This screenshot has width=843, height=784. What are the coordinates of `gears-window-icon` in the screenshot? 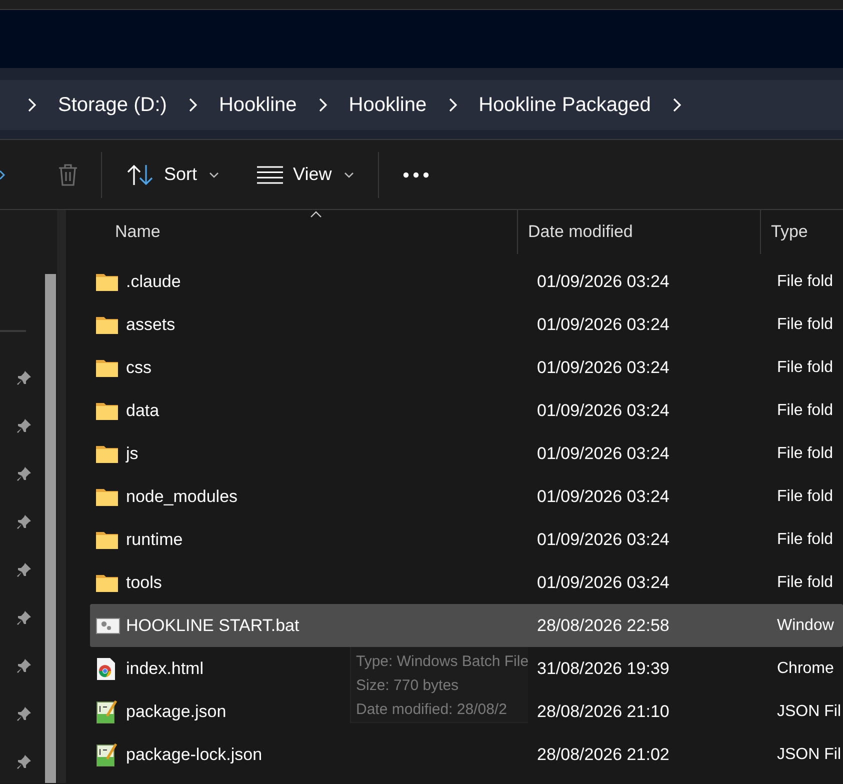 It's located at (108, 626).